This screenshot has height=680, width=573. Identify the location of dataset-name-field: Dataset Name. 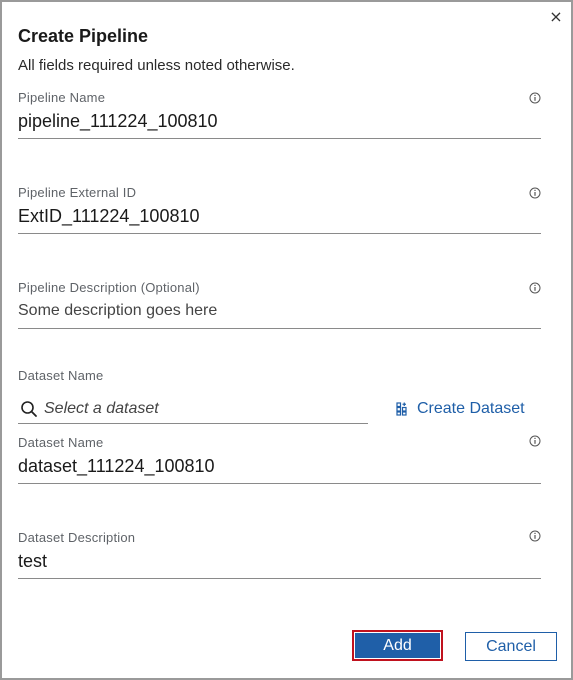
(279, 460).